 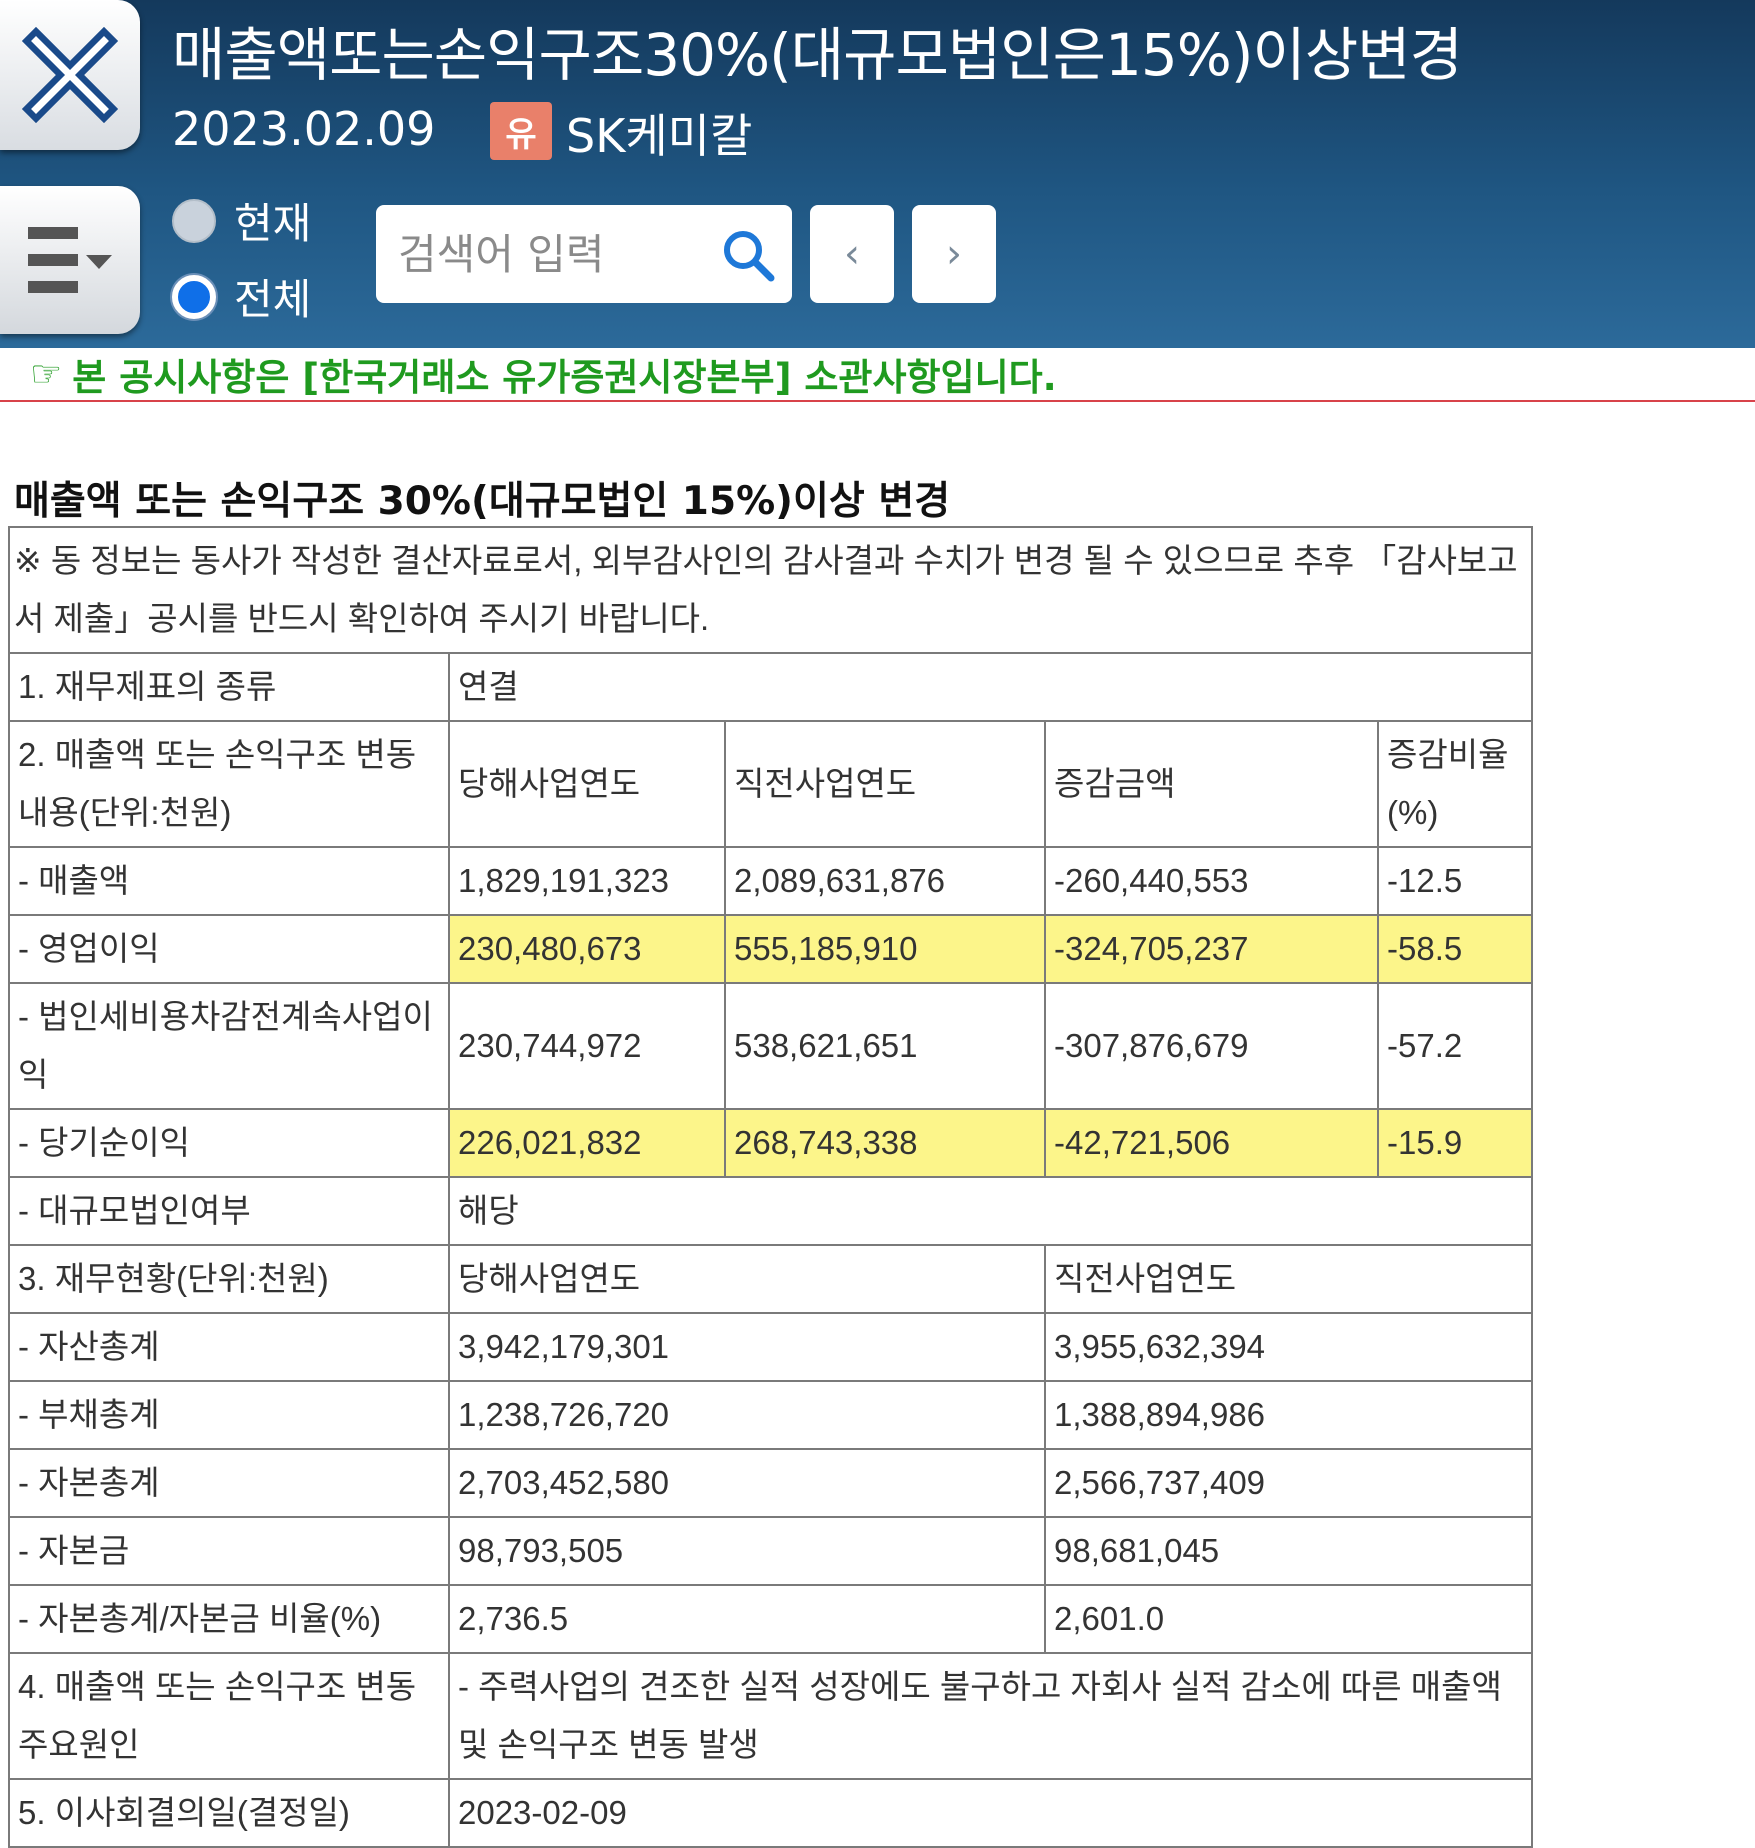 What do you see at coordinates (1211, 784) in the screenshot?
I see `col-header-change-amount: 증감금액` at bounding box center [1211, 784].